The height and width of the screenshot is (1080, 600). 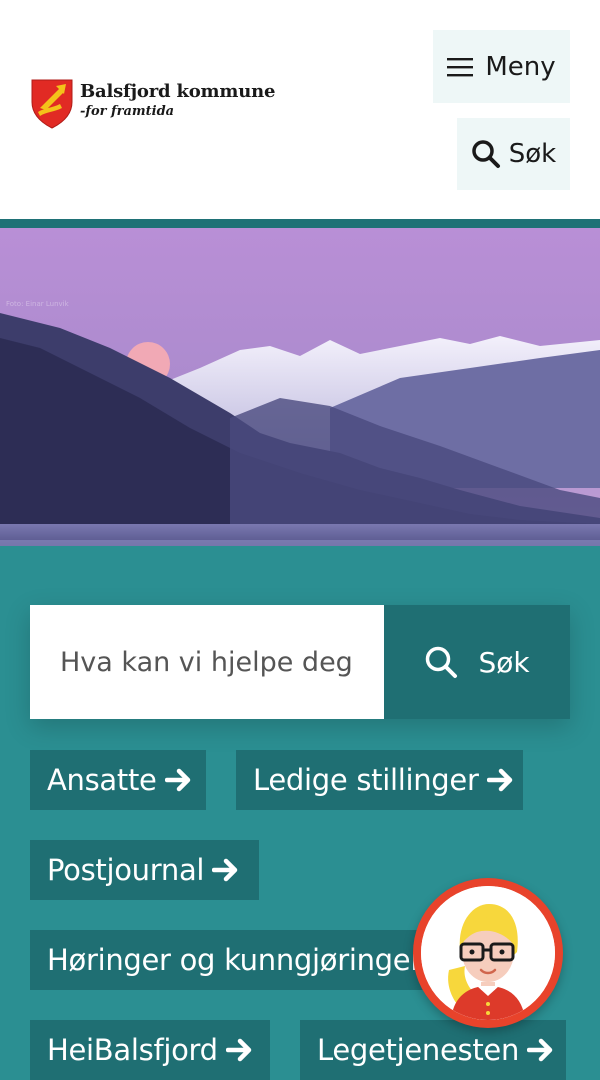 What do you see at coordinates (532, 154) in the screenshot?
I see `header-search-label: Søk` at bounding box center [532, 154].